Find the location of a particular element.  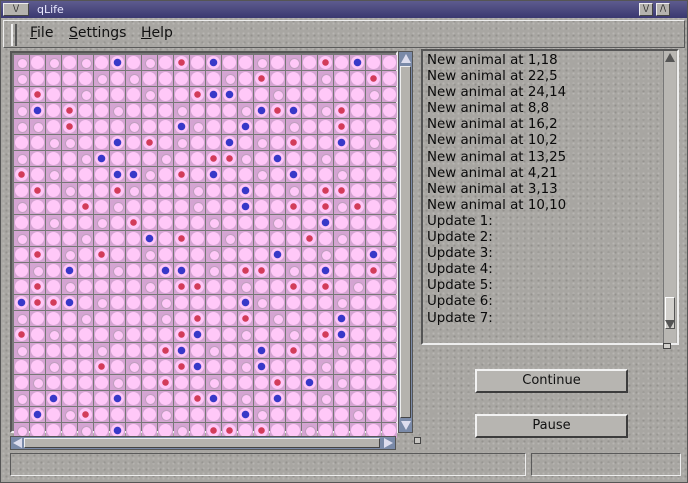

log-scroll-up-arrow-icon is located at coordinates (670, 57).